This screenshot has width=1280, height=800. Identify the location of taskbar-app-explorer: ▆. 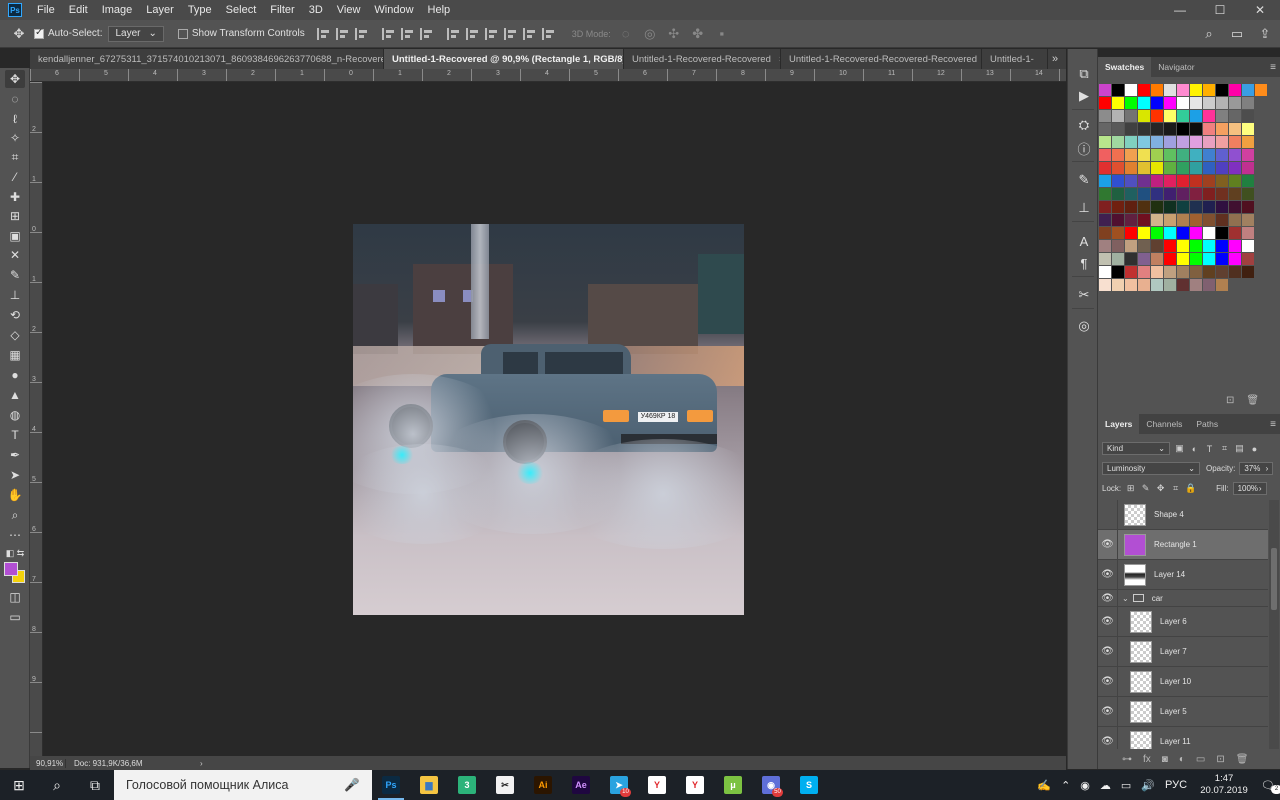
(429, 785).